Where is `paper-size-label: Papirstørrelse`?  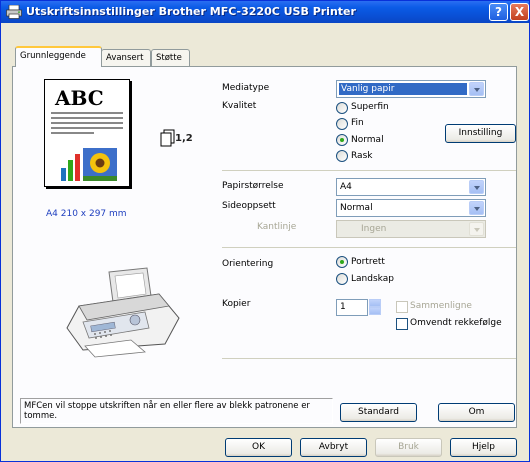
paper-size-label: Papirstørrelse is located at coordinates (253, 186).